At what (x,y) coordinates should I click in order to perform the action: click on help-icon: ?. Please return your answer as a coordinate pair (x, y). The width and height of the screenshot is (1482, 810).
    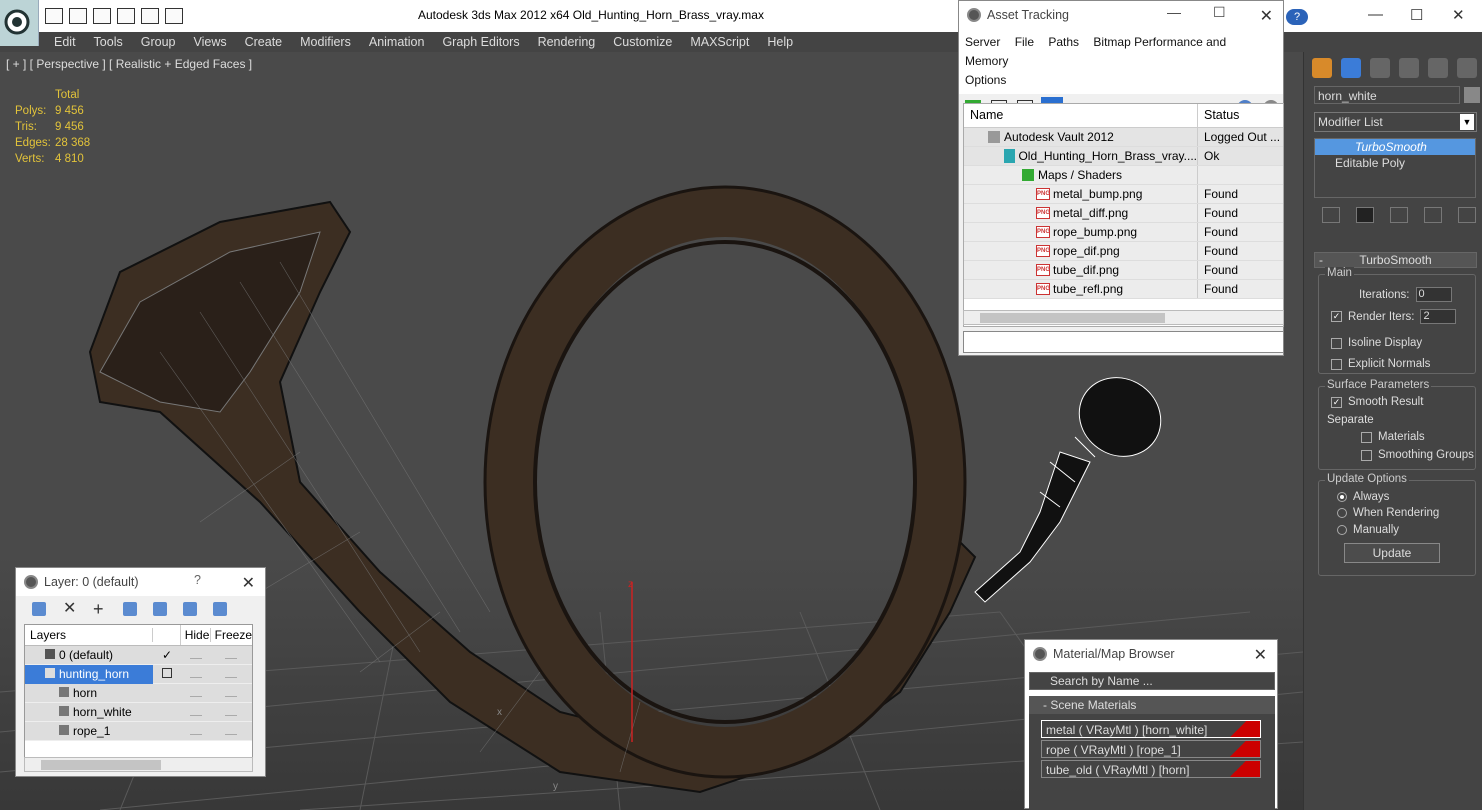
    Looking at the image, I should click on (197, 580).